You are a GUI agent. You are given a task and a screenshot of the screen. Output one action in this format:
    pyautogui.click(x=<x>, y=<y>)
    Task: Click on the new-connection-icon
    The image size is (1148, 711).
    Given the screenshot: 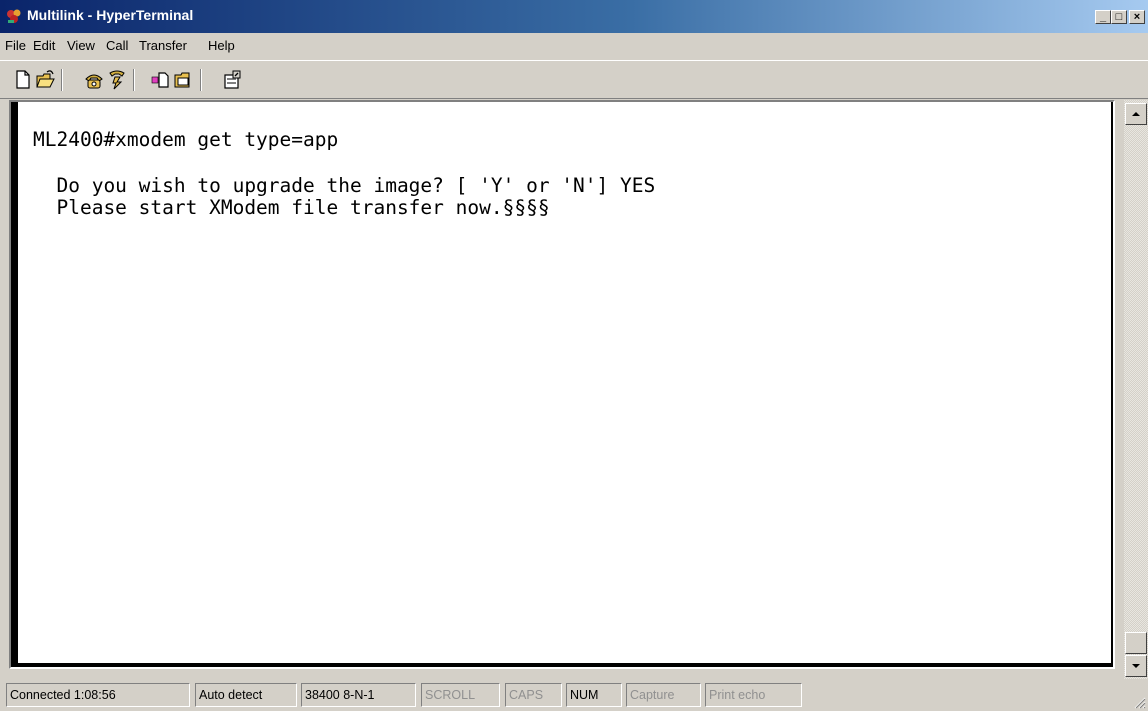 What is the action you would take?
    pyautogui.click(x=23, y=80)
    